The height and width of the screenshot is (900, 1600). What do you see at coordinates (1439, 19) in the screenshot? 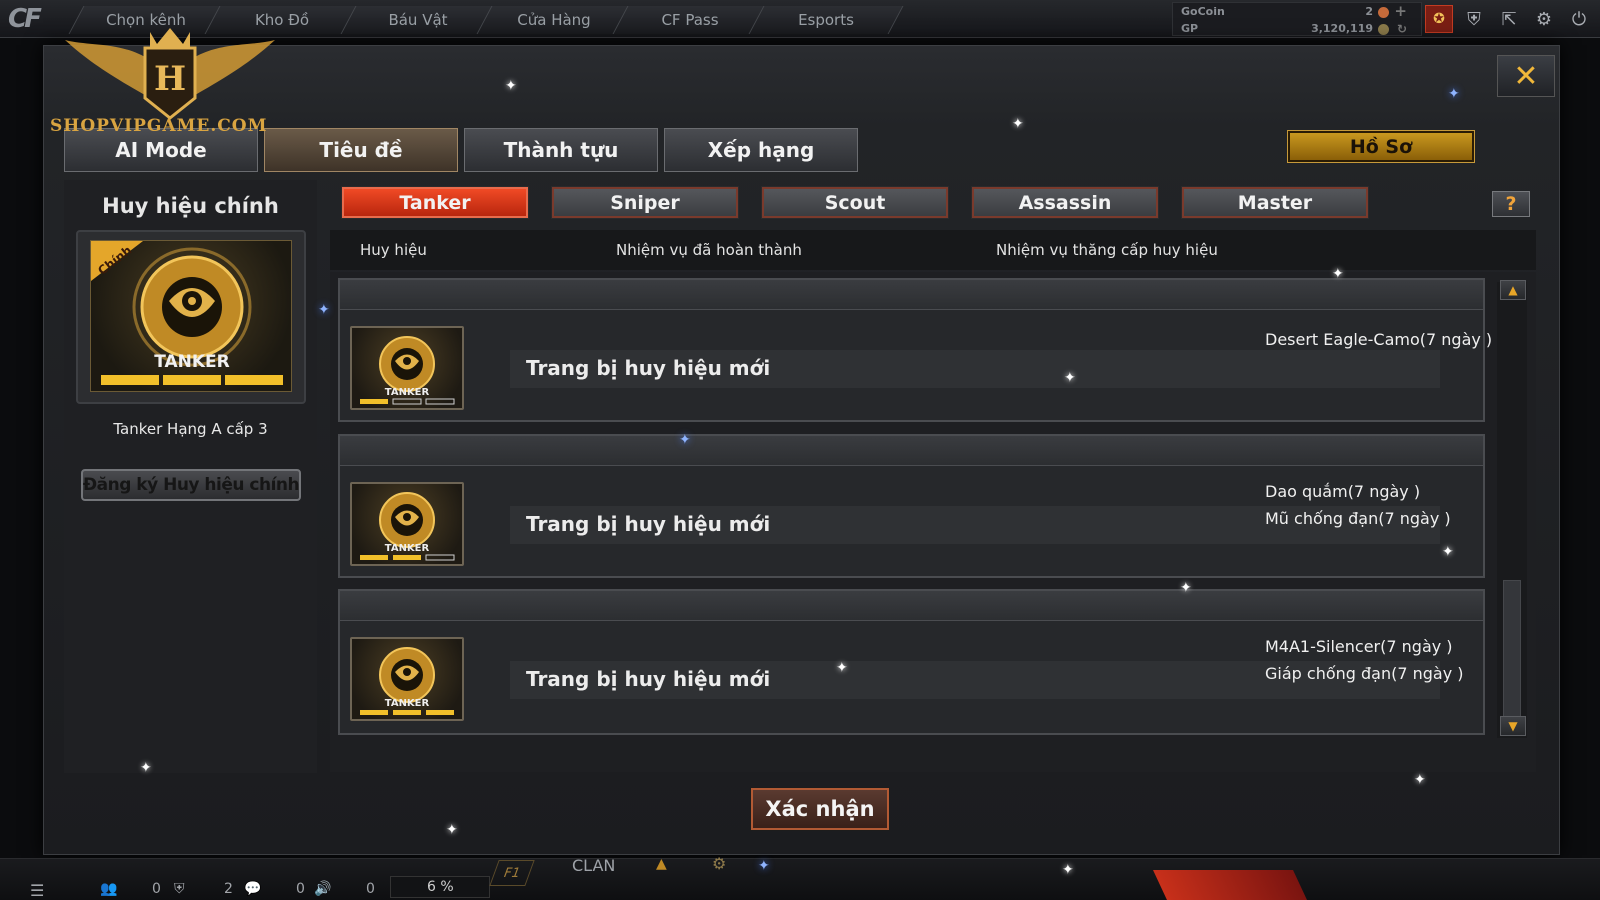
I see `rank-emblem-icon: ✪` at bounding box center [1439, 19].